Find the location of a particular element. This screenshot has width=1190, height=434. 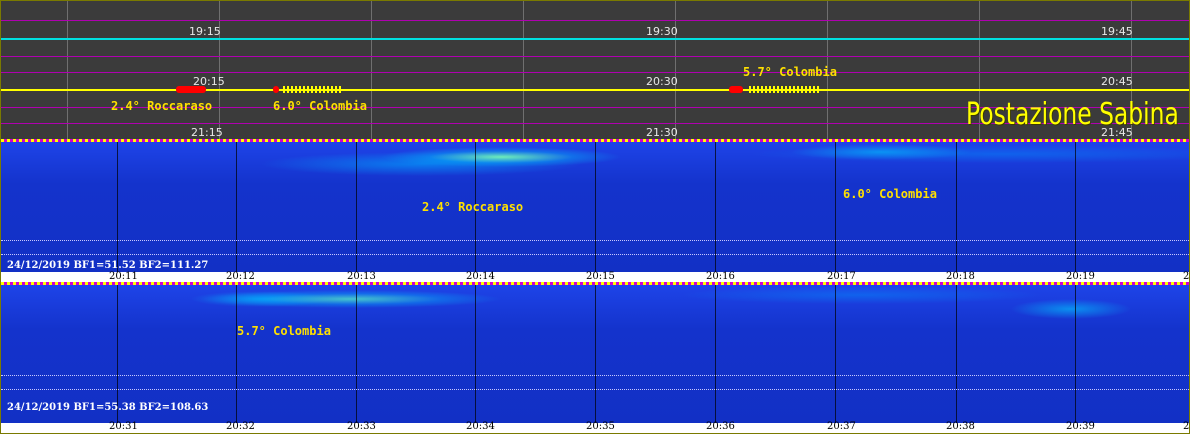

station-title: Postazione Sabina is located at coordinates (1072, 114).